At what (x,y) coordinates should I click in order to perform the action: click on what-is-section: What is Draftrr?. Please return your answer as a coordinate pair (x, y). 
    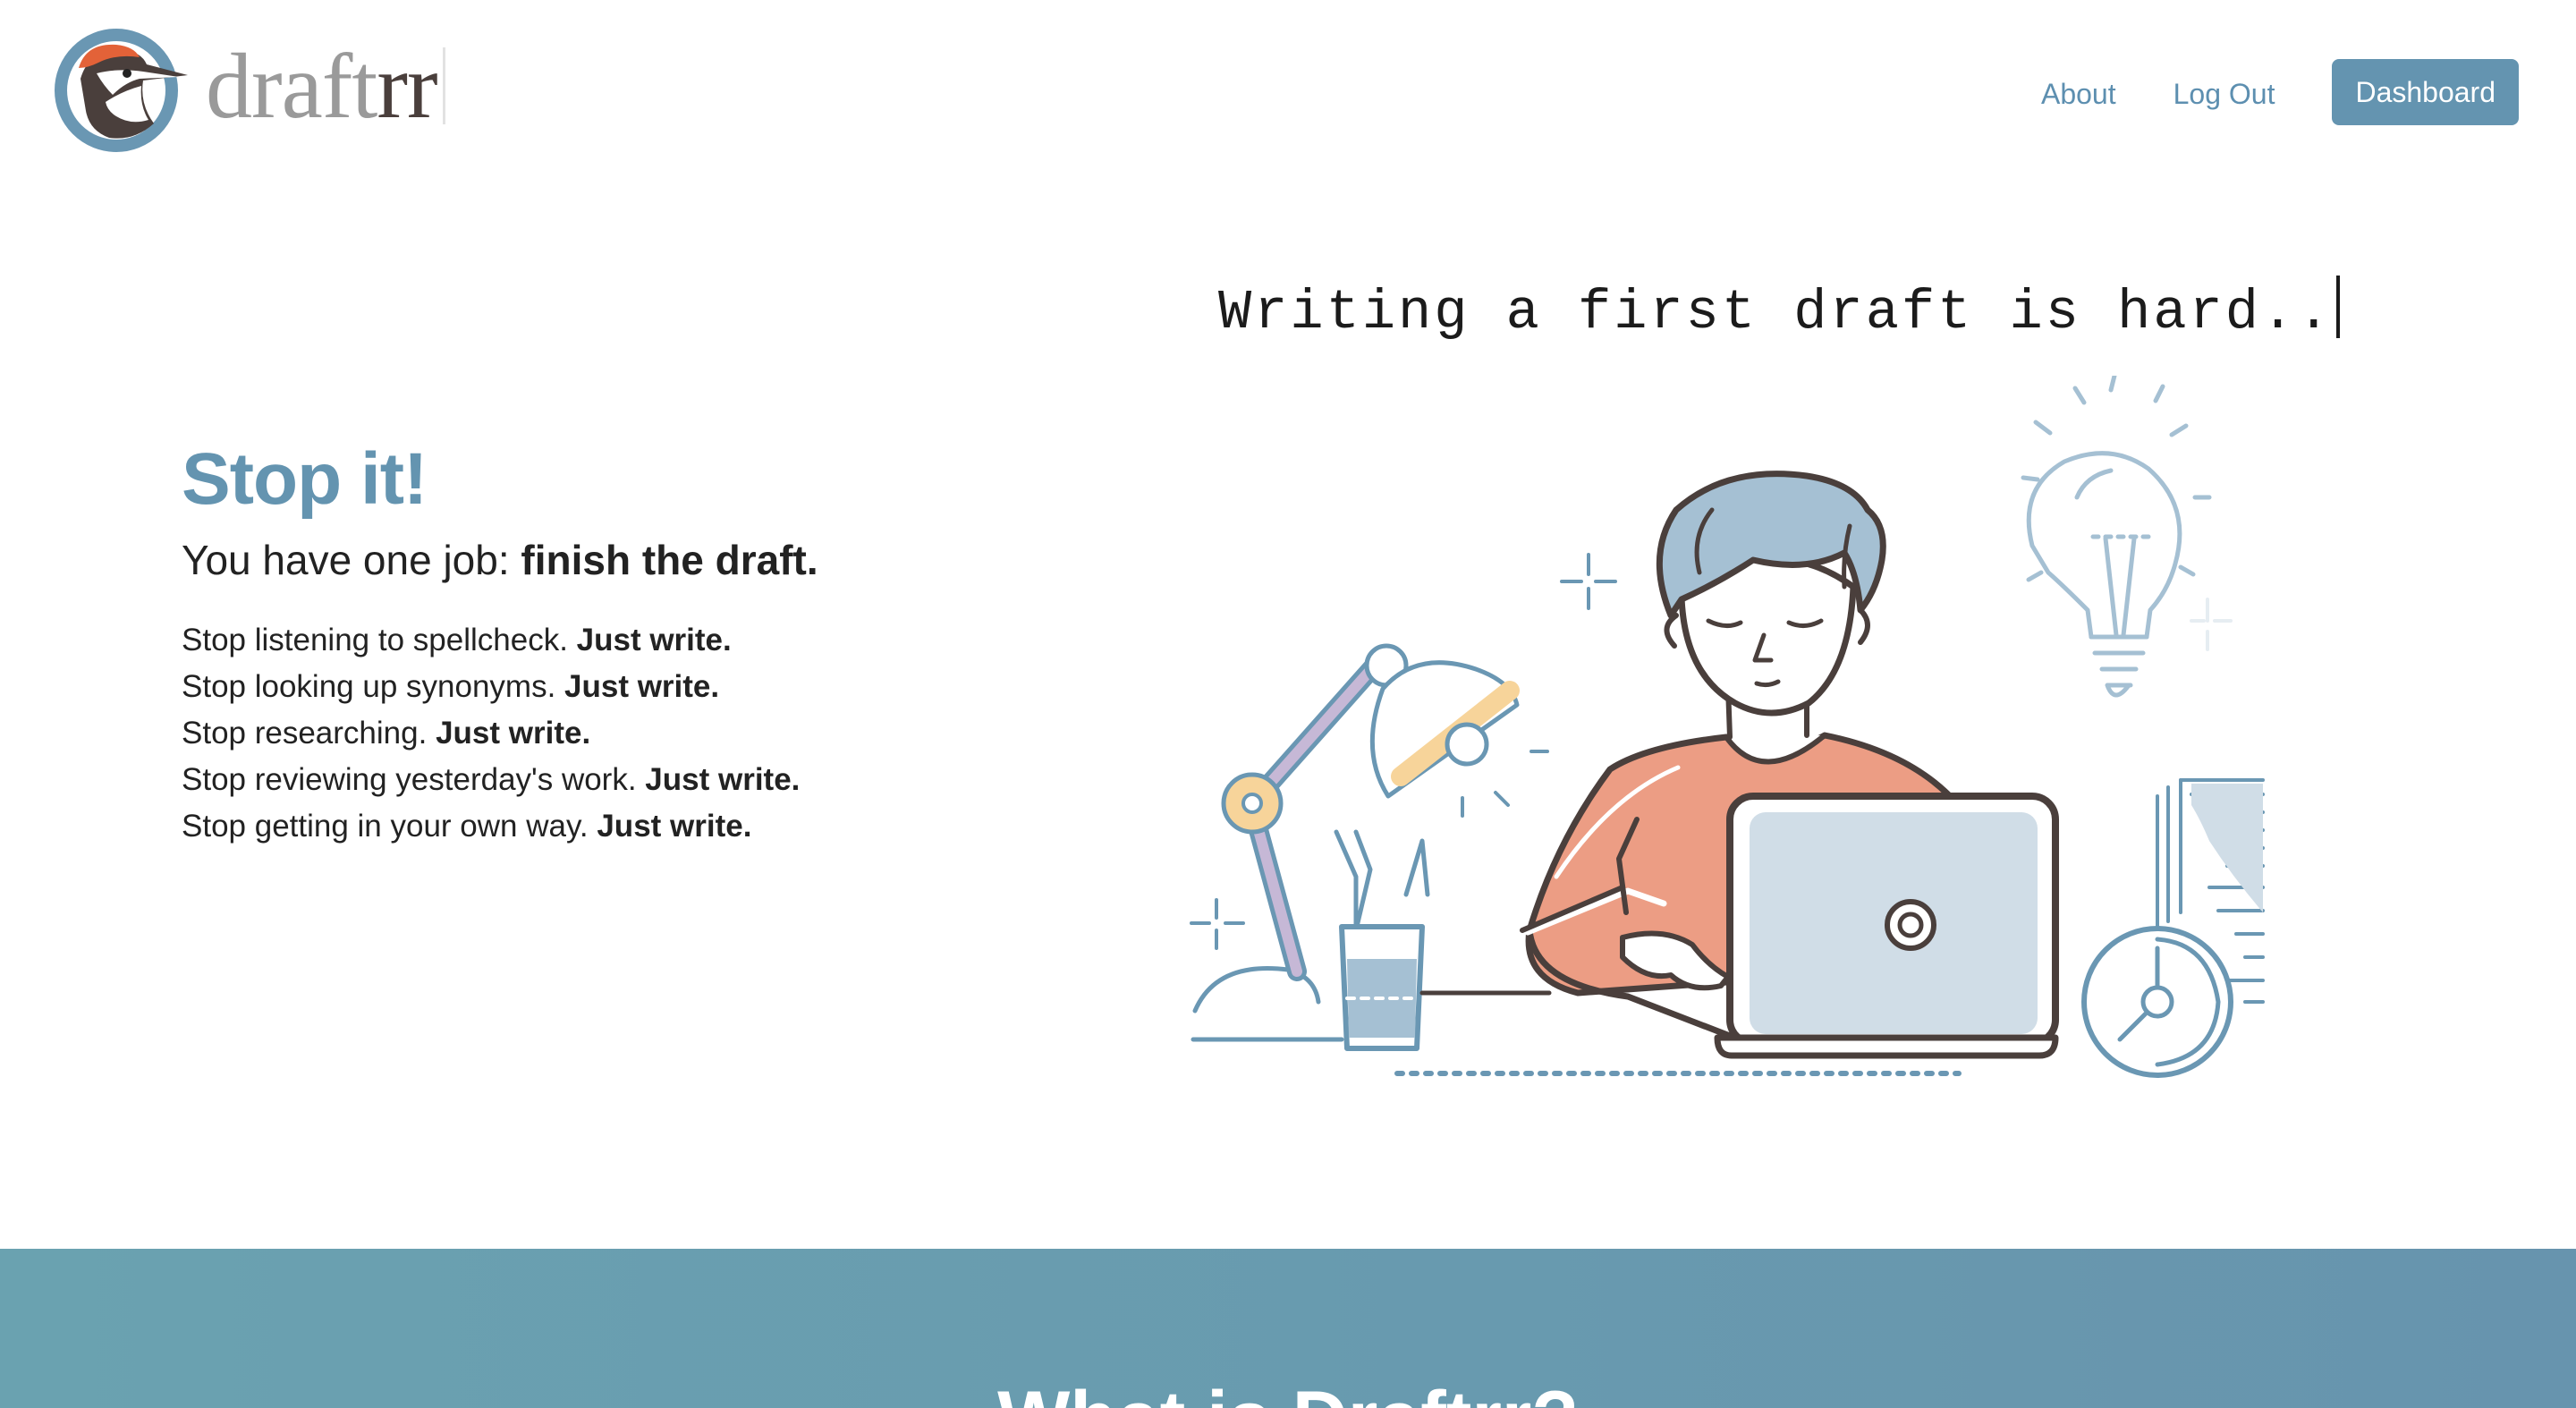
    Looking at the image, I should click on (1288, 1328).